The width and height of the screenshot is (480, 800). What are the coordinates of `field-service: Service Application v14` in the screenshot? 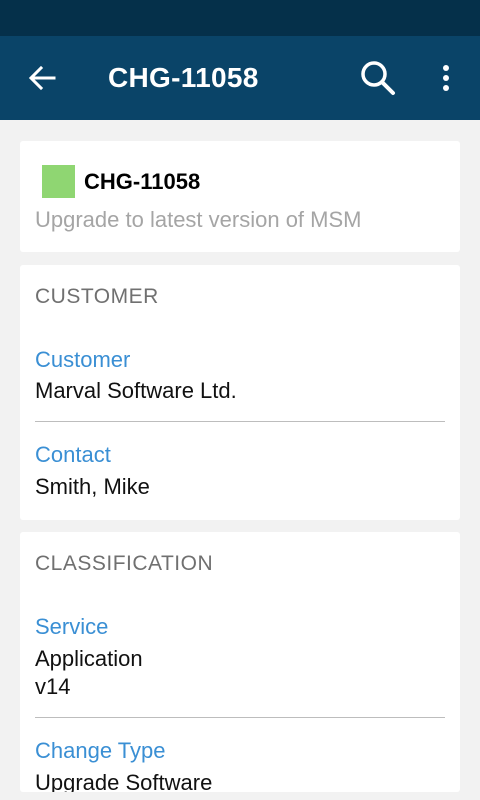 It's located at (240, 657).